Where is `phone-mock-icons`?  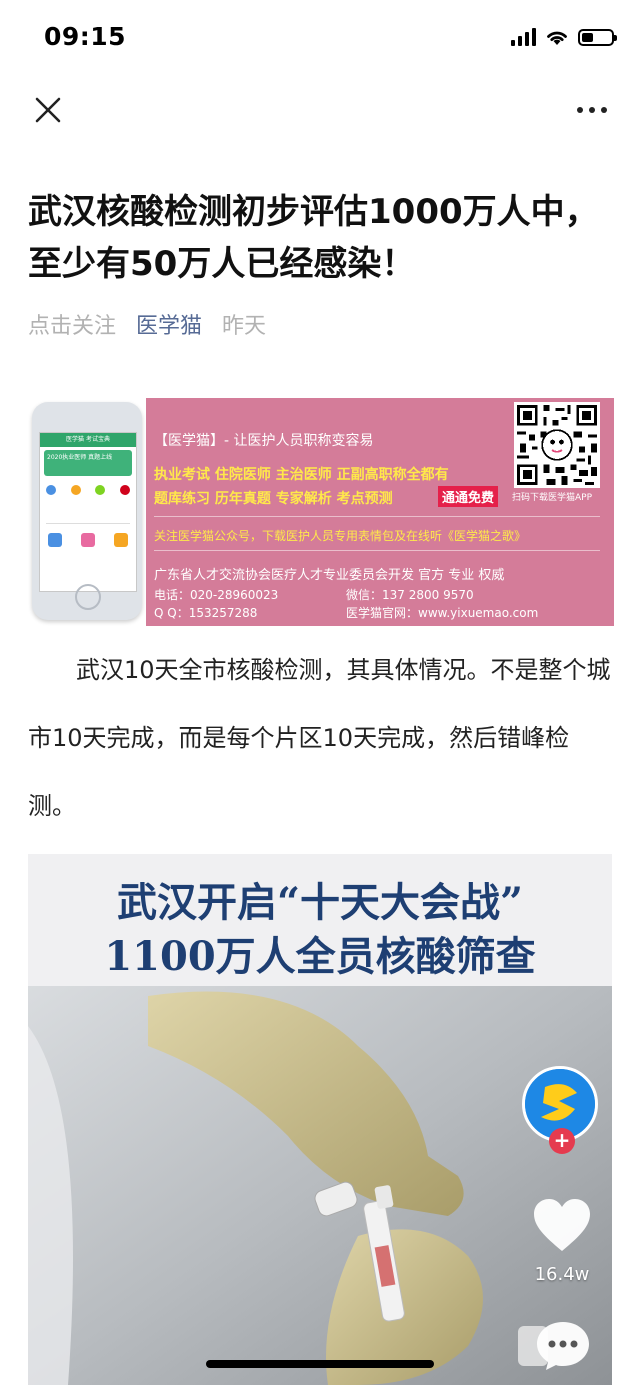
phone-mock-icons is located at coordinates (88, 499).